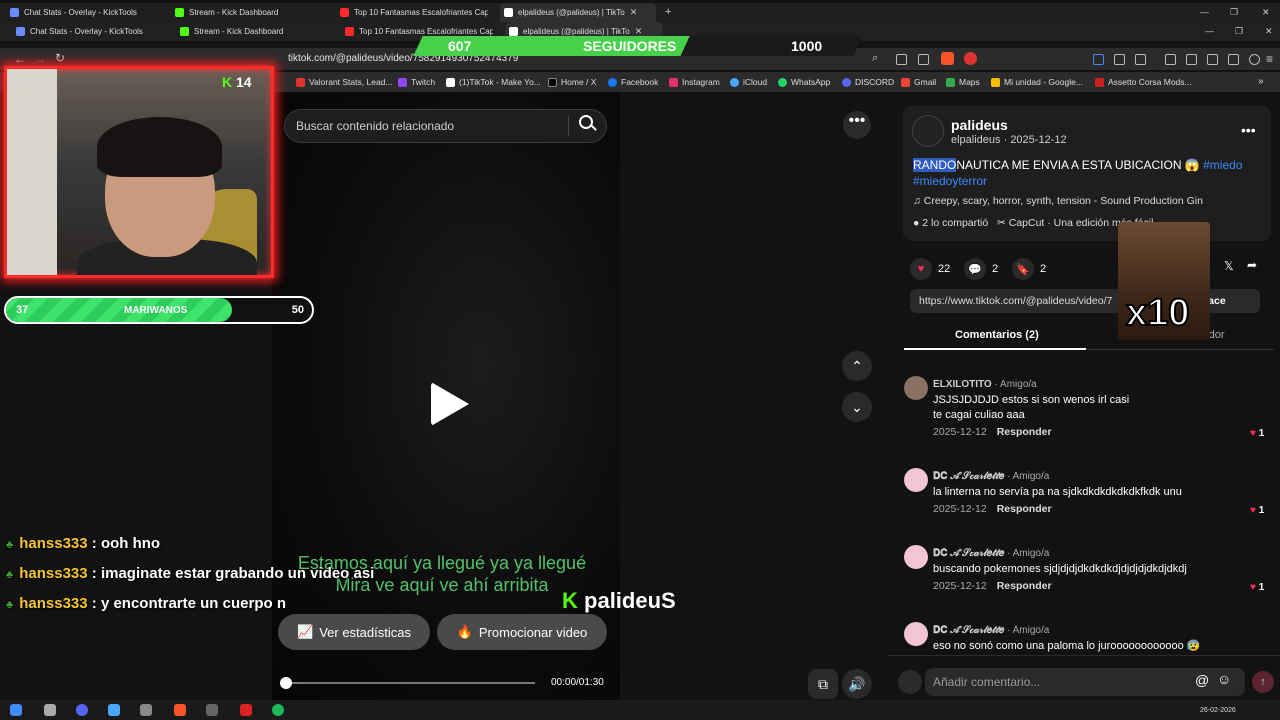  I want to click on share-icon, so click(923, 59).